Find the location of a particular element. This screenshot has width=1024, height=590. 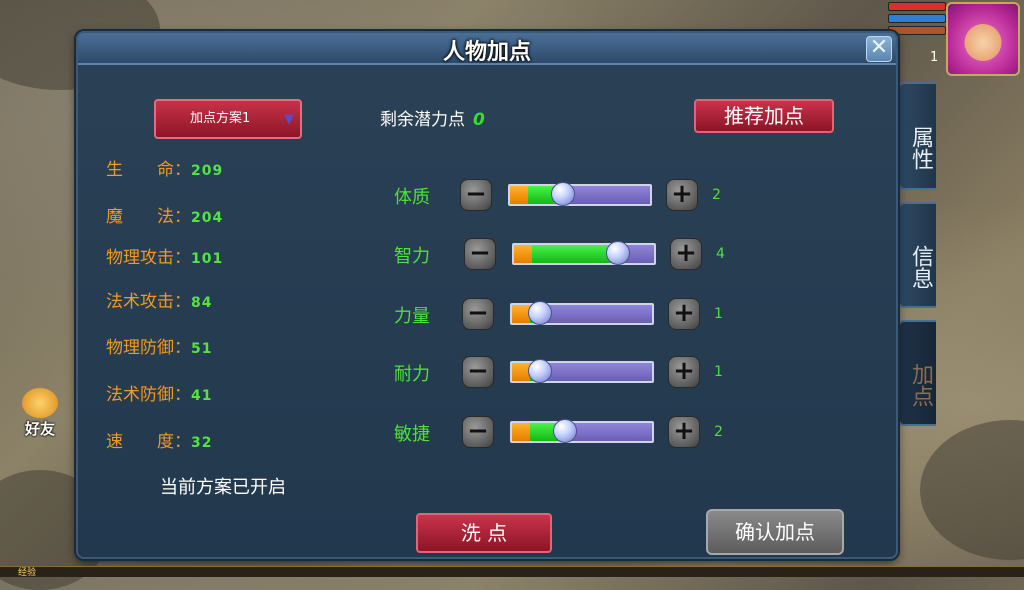

exp-bar: 经验 is located at coordinates (512, 572).